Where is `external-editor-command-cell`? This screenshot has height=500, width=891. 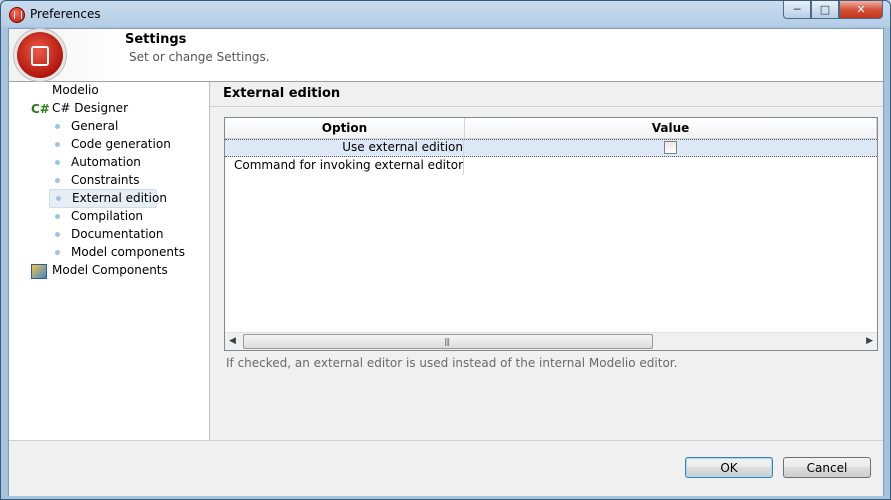
external-editor-command-cell is located at coordinates (670, 166).